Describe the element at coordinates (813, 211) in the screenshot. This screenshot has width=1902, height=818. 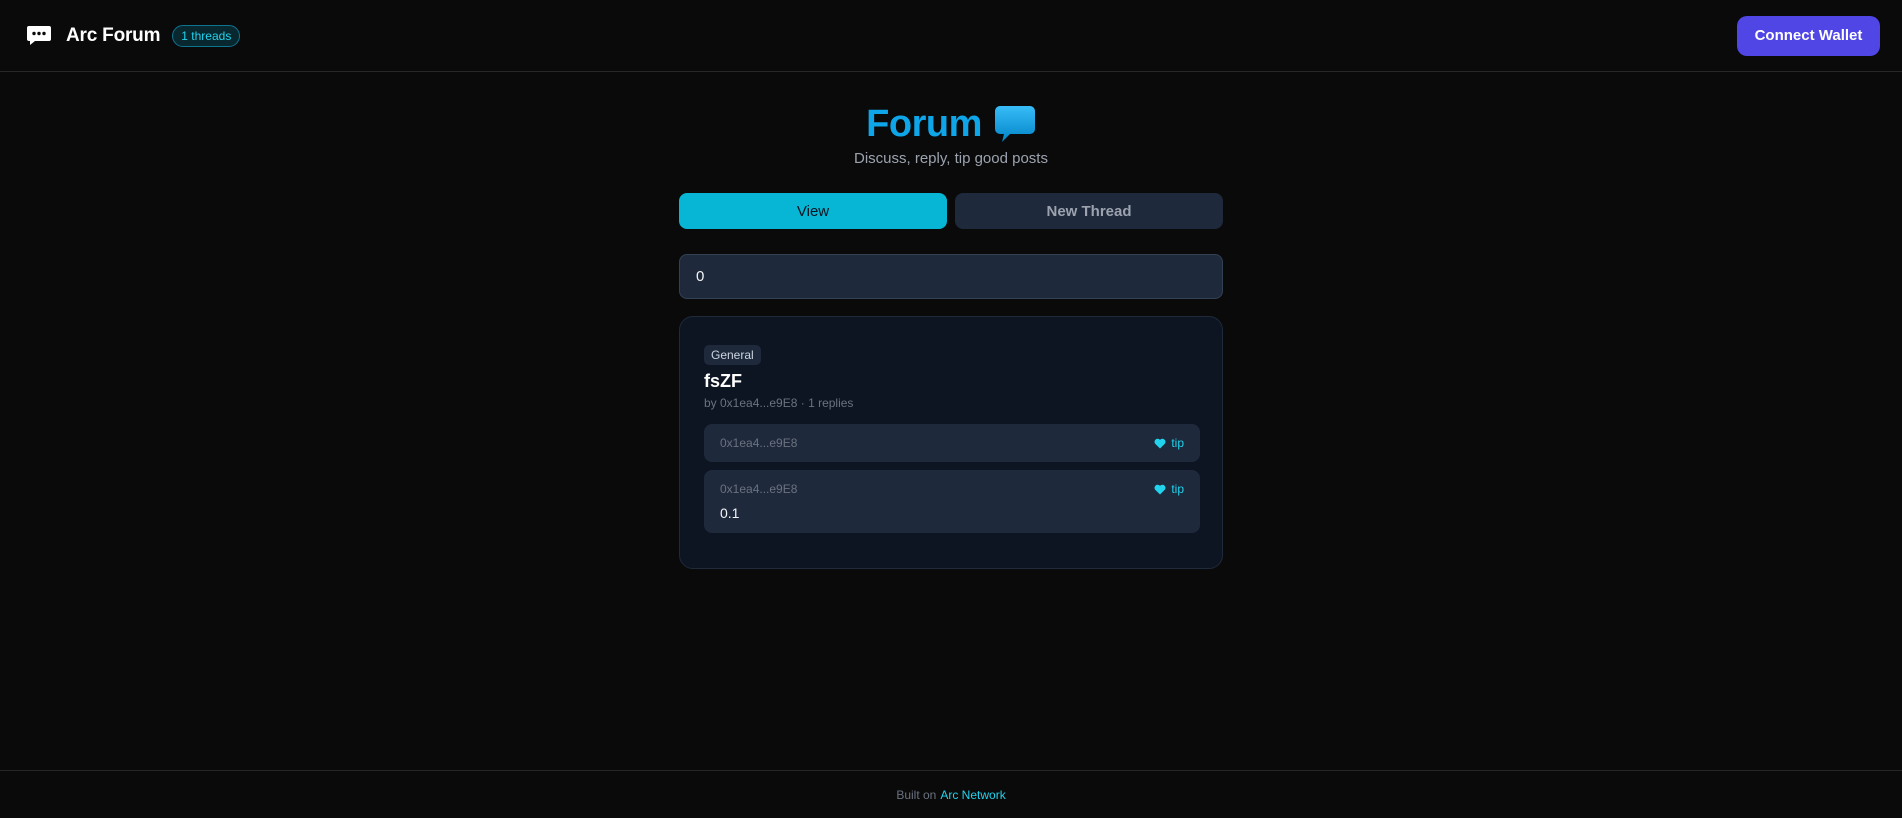
I see `tab-view: View` at that location.